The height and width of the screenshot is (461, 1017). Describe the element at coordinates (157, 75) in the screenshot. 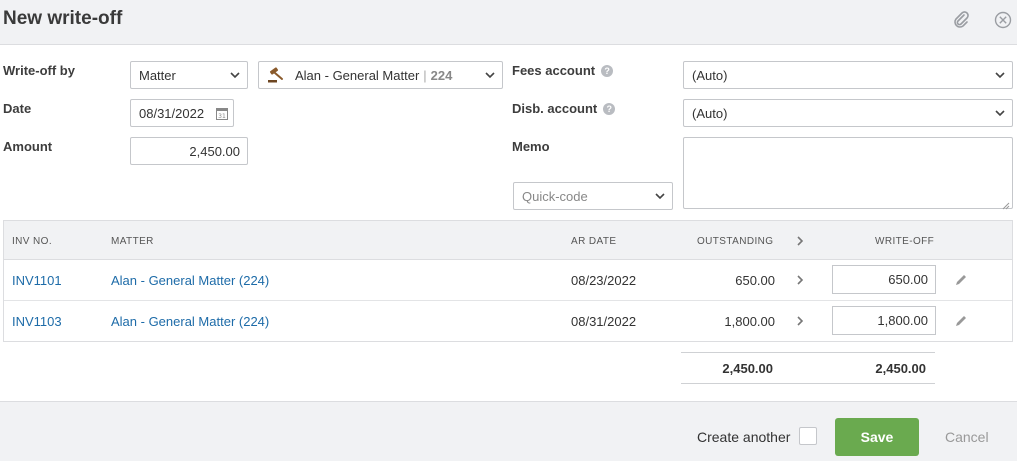

I see `writeoff-by-value: Matter` at that location.